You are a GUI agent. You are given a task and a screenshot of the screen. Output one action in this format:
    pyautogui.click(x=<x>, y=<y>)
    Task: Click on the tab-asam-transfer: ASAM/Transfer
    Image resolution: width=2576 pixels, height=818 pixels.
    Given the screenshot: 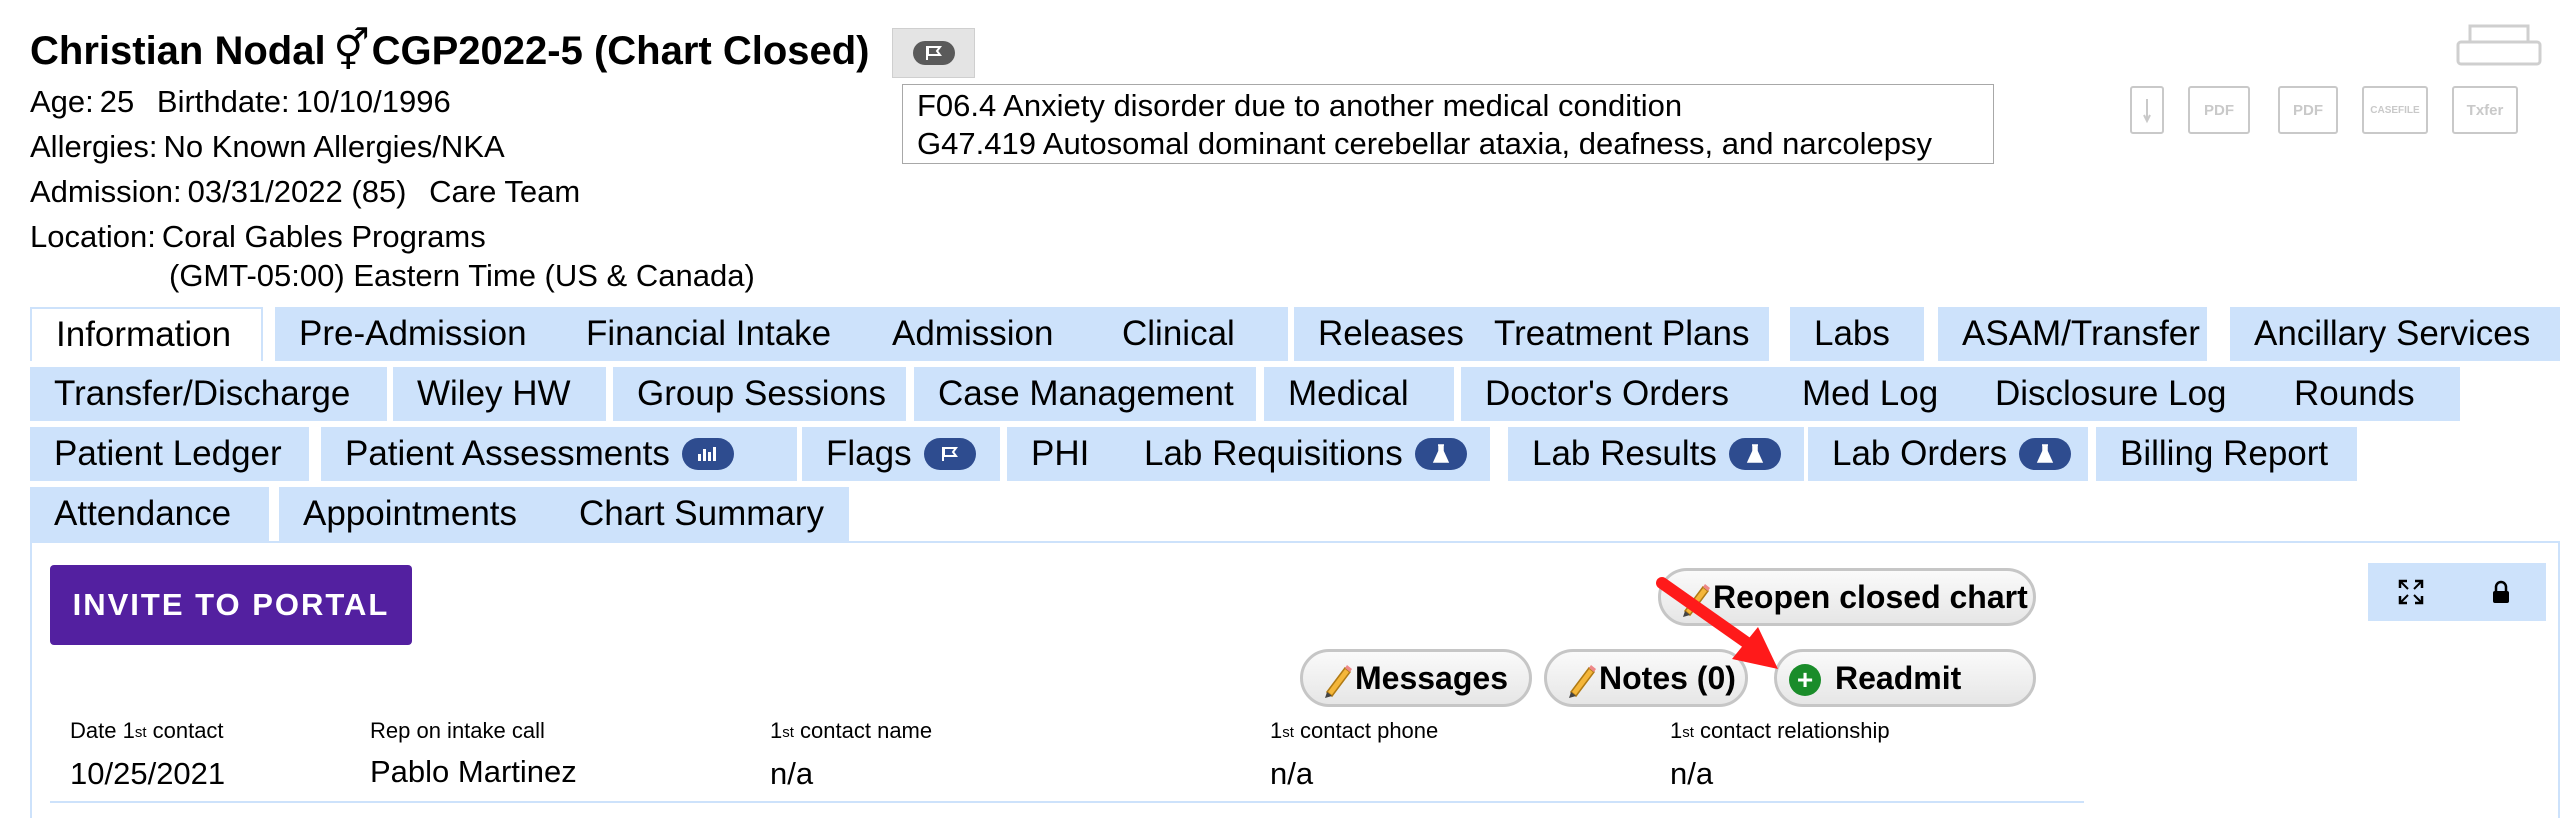 What is the action you would take?
    pyautogui.click(x=2072, y=334)
    